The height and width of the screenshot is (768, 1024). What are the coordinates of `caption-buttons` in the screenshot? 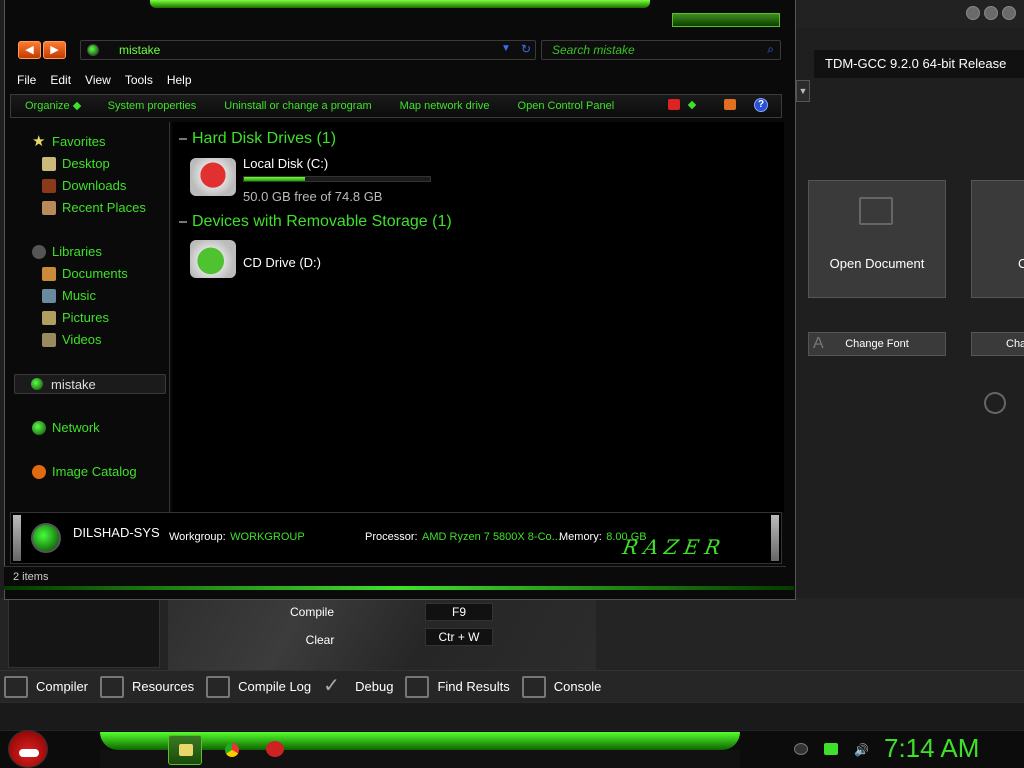 It's located at (726, 20).